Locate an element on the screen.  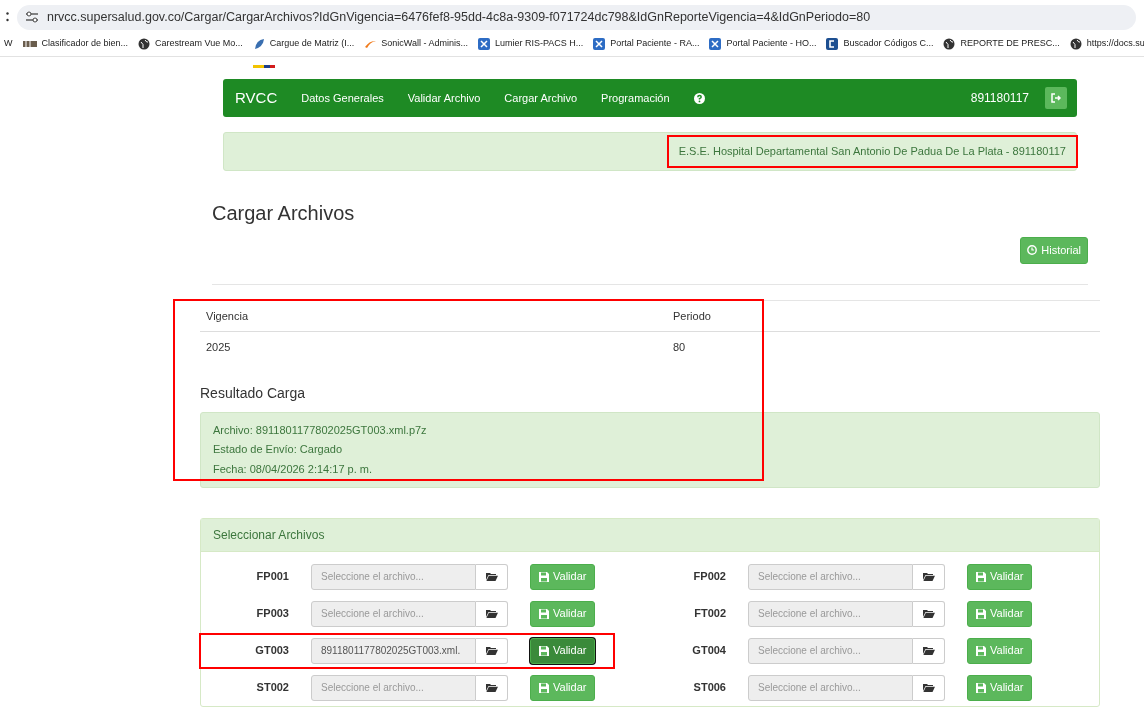
page-title: Cargar Archivos is located at coordinates (284, 213).